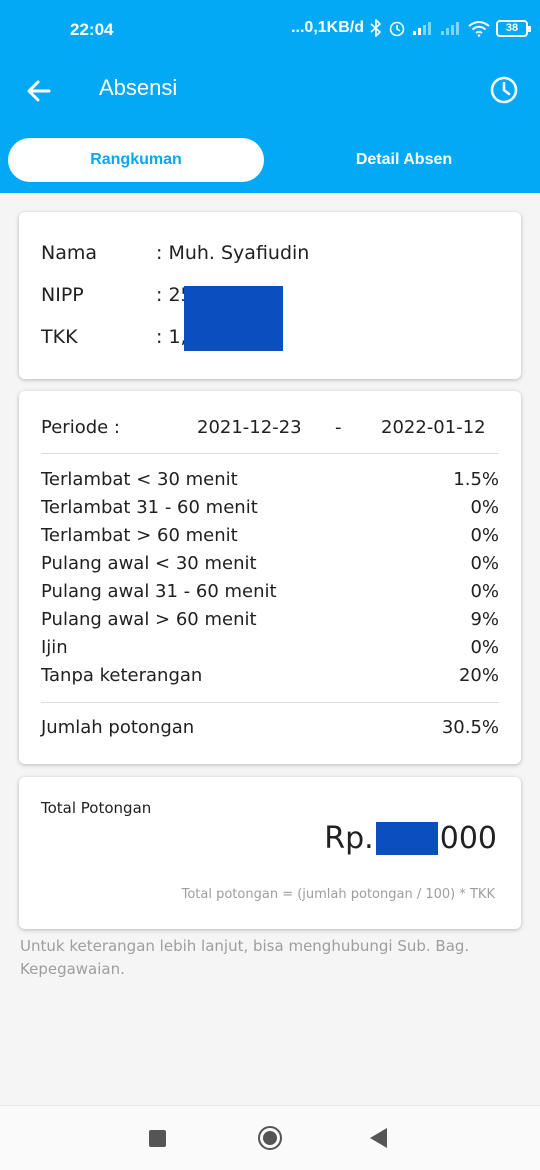  I want to click on stat-value: 1.5%, so click(476, 479).